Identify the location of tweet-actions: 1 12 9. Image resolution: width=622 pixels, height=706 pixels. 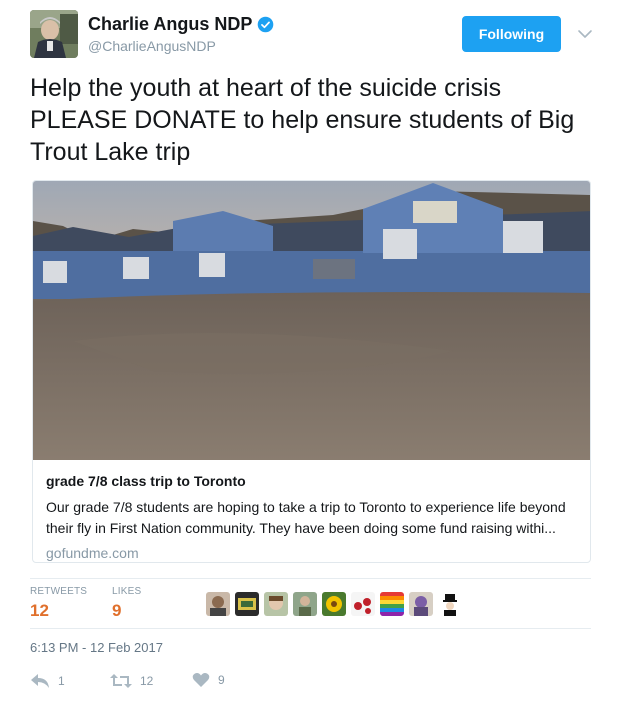
(230, 684).